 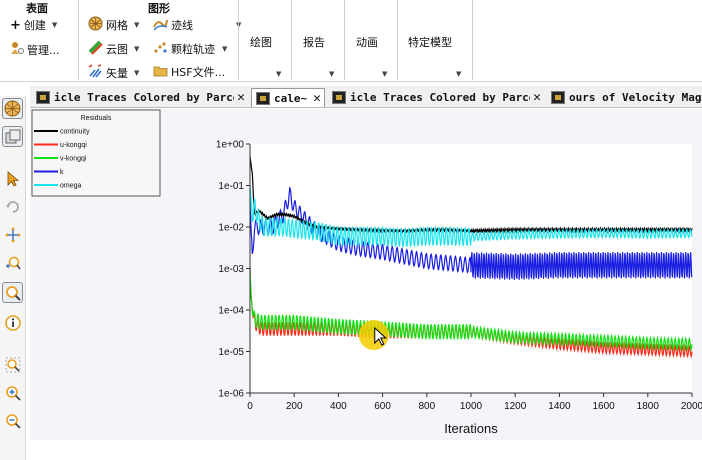 What do you see at coordinates (231, 228) in the screenshot?
I see `y-tick-label: 1e-02` at bounding box center [231, 228].